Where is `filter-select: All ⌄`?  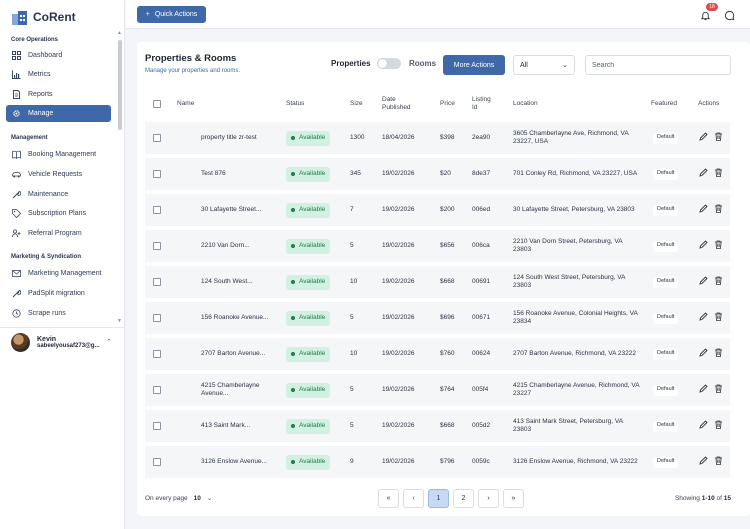
filter-select: All ⌄ is located at coordinates (544, 65).